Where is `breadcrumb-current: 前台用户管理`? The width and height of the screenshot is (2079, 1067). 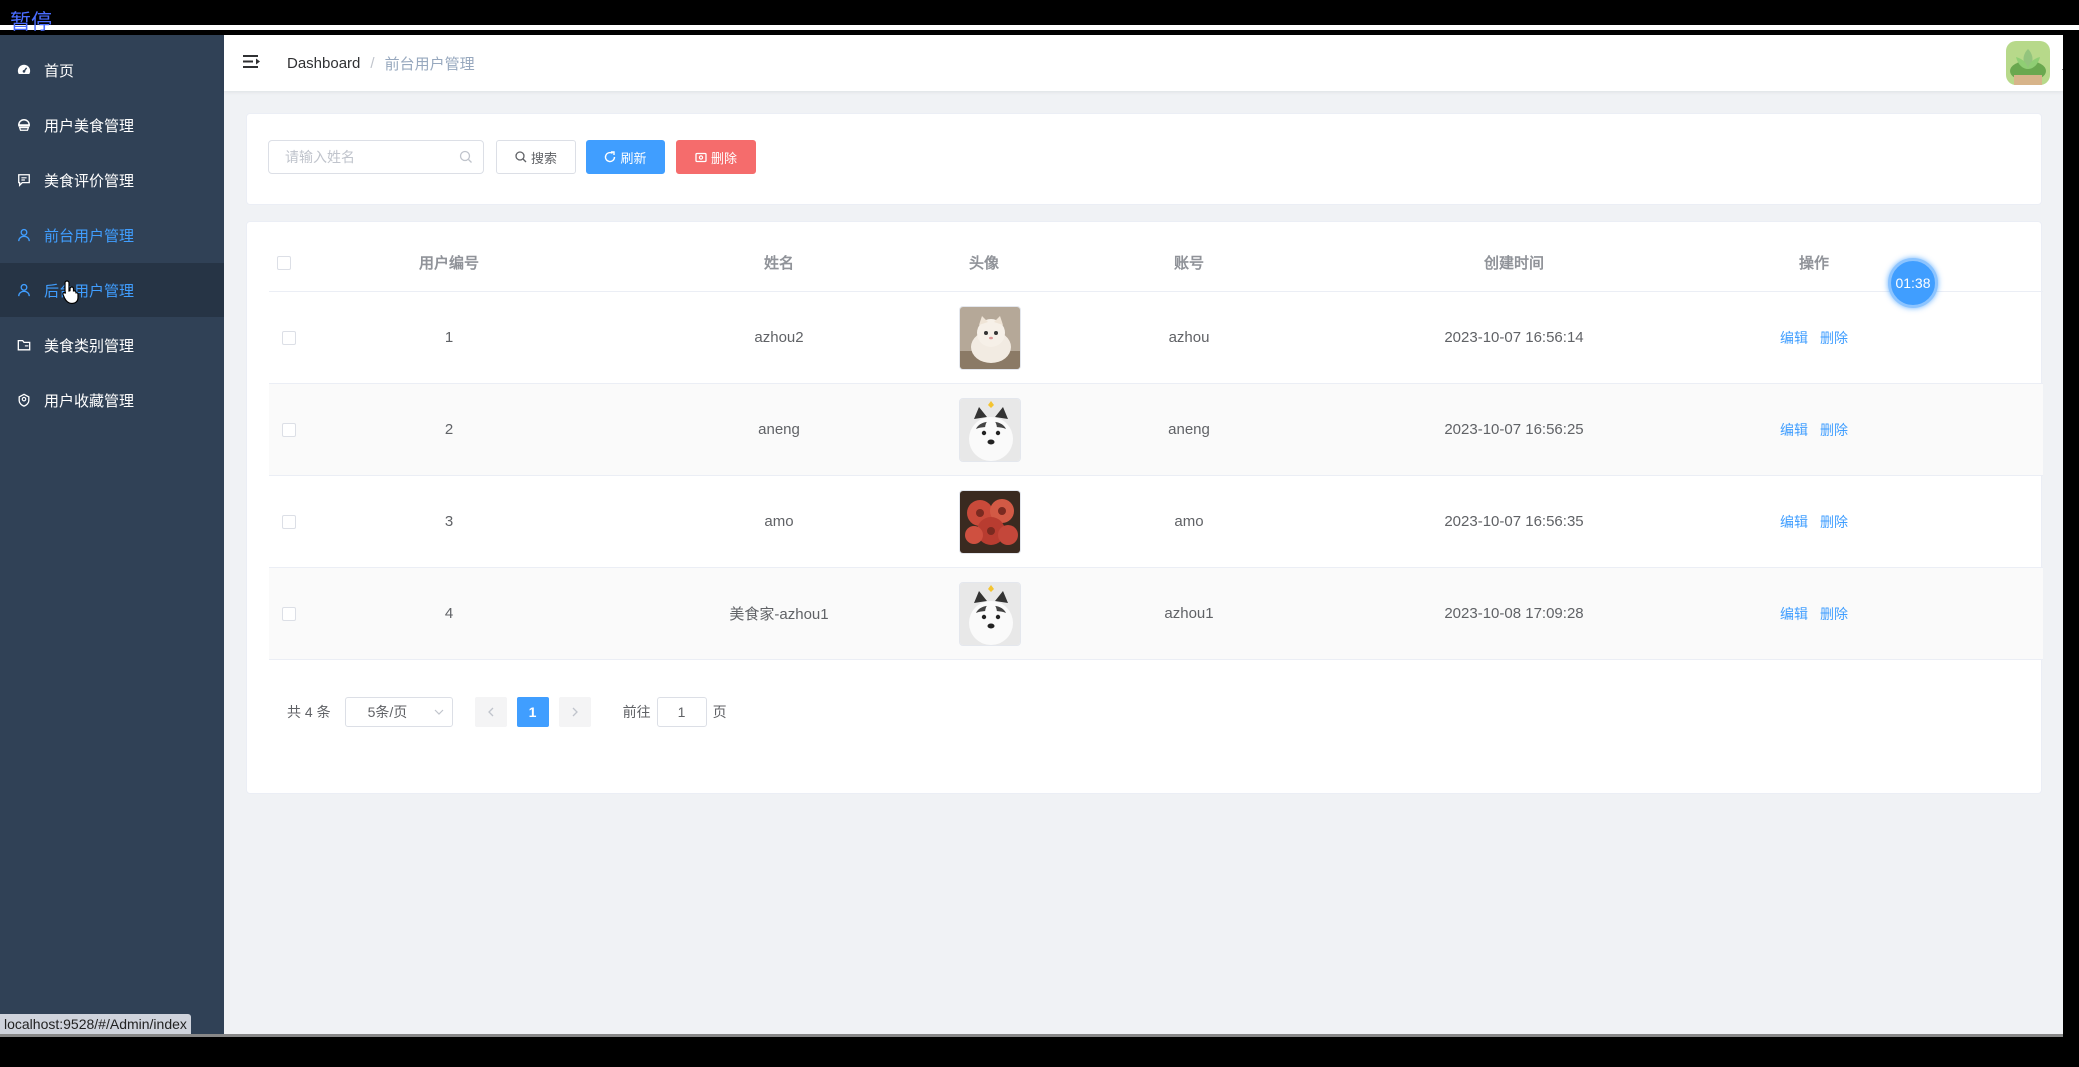 breadcrumb-current: 前台用户管理 is located at coordinates (429, 64).